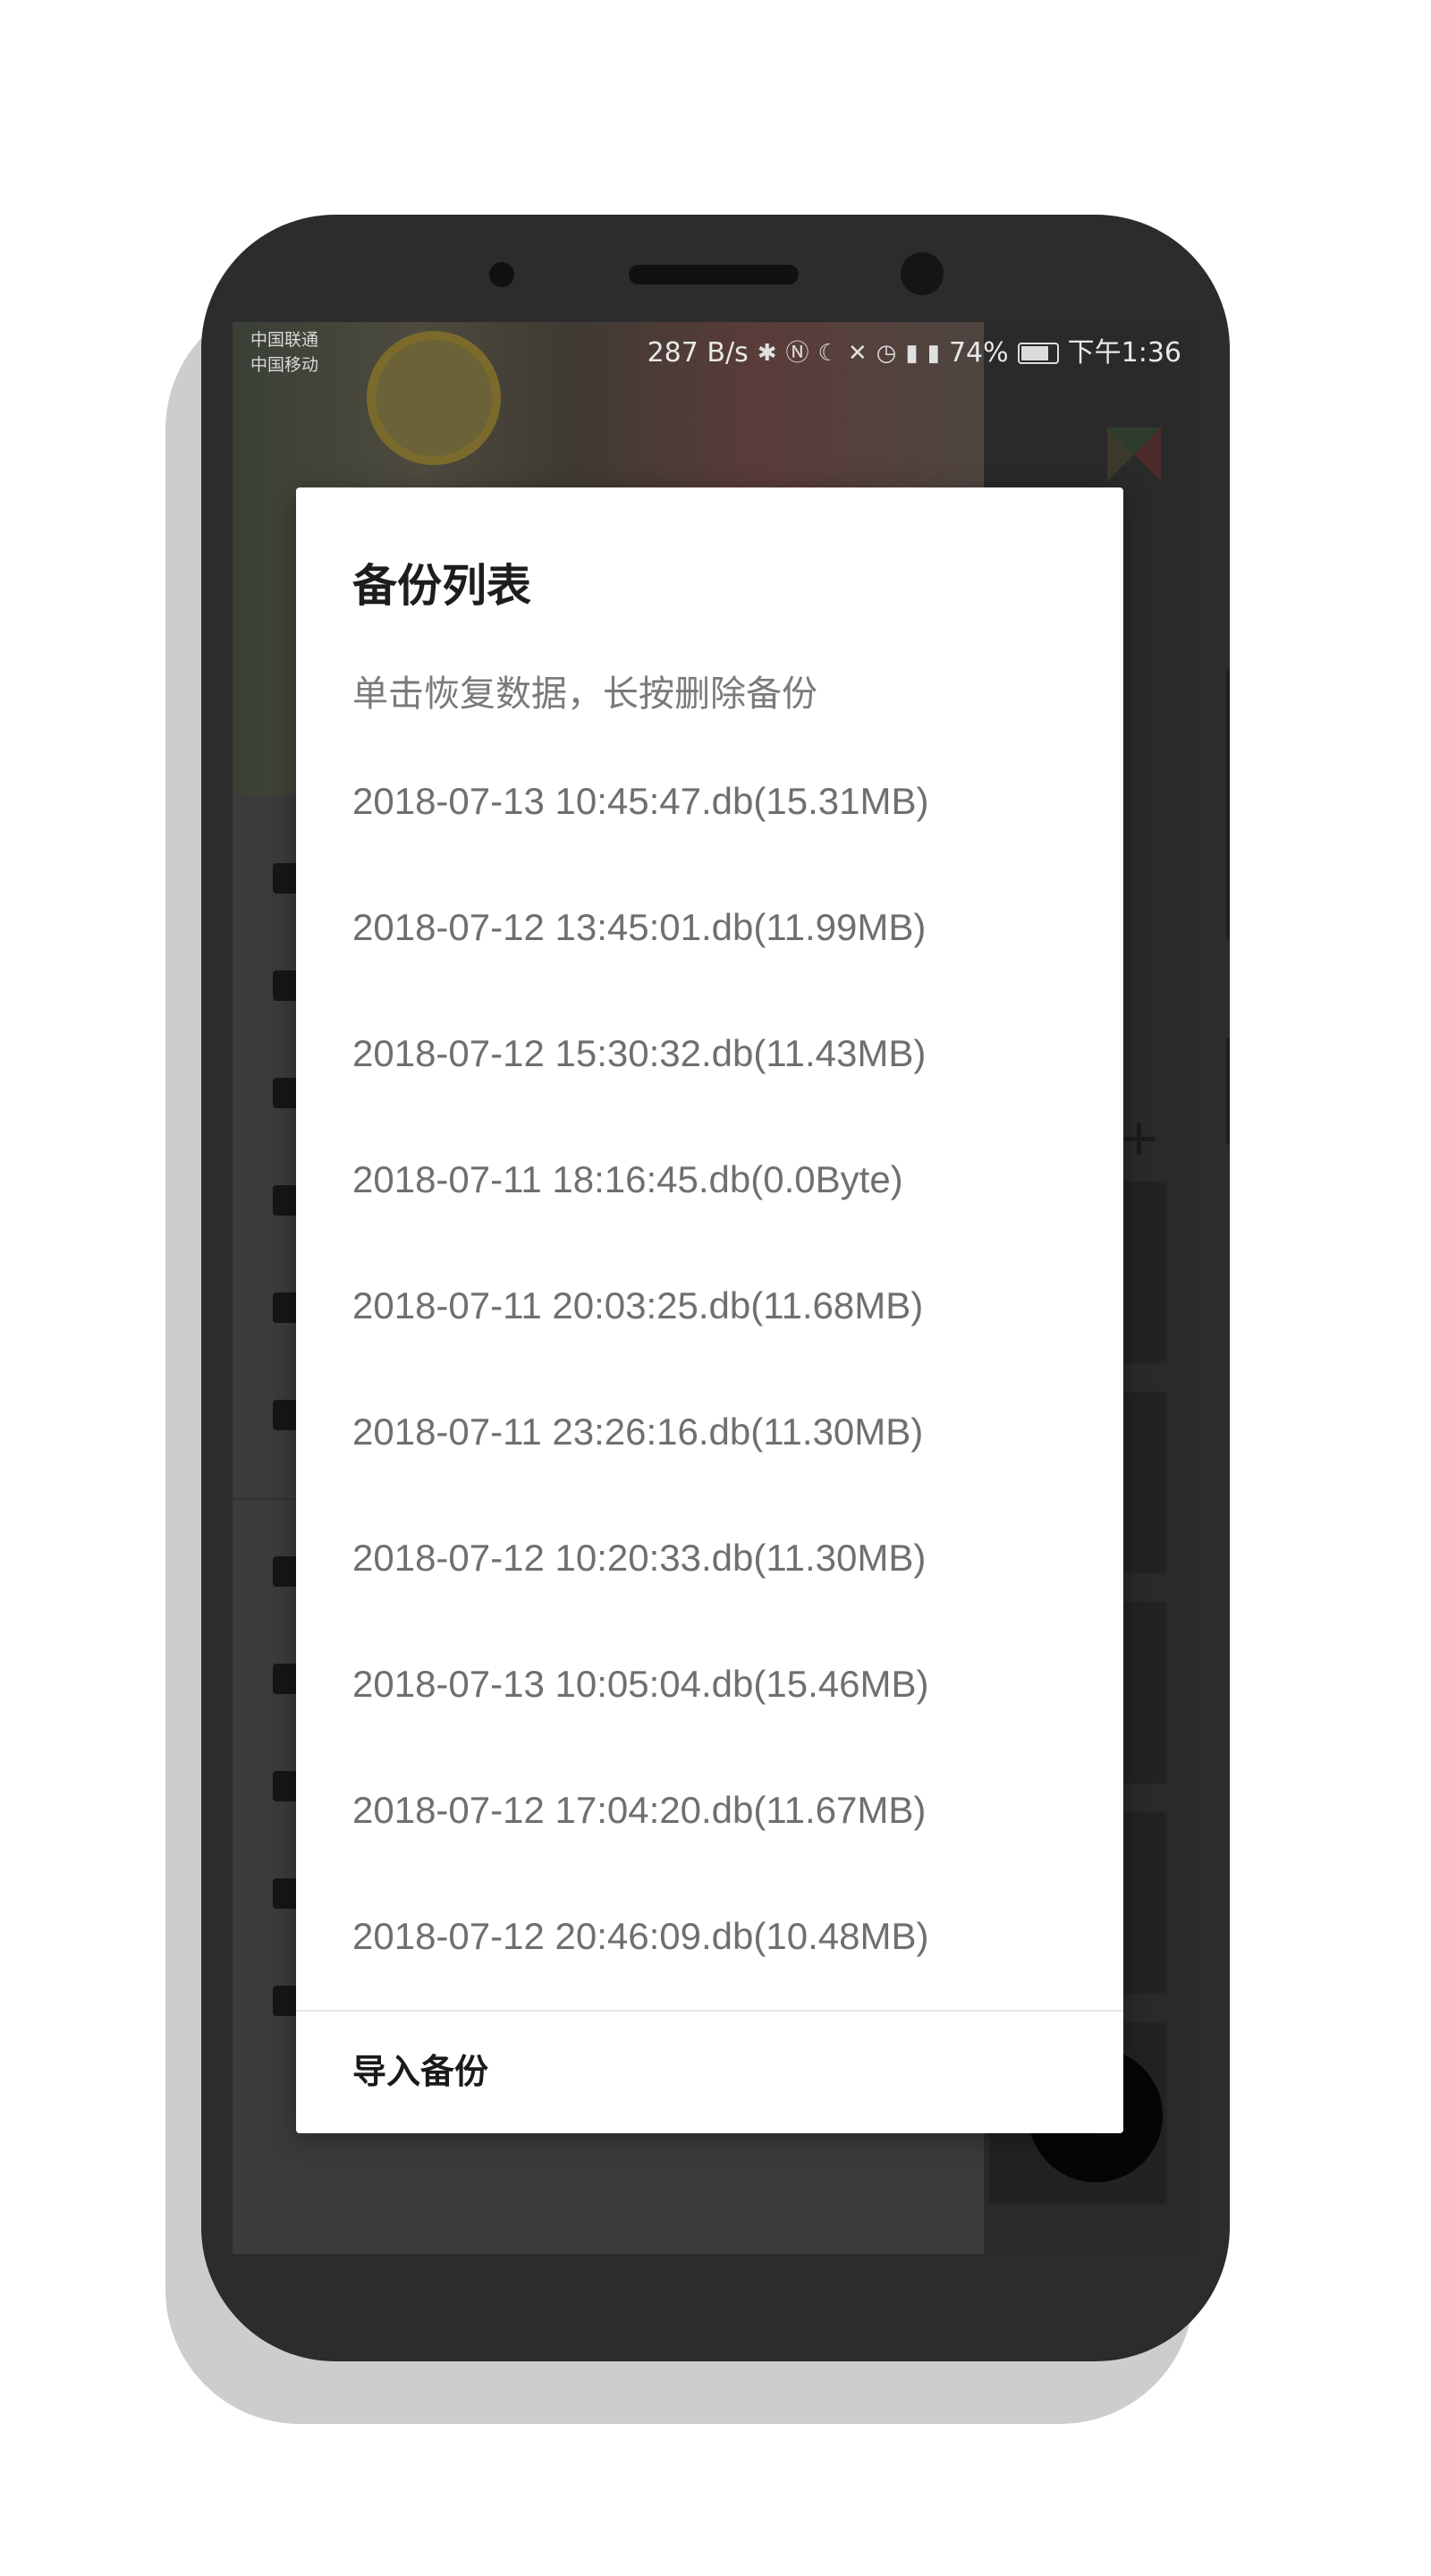  I want to click on carrier-info: 中国联通 中国移动, so click(284, 352).